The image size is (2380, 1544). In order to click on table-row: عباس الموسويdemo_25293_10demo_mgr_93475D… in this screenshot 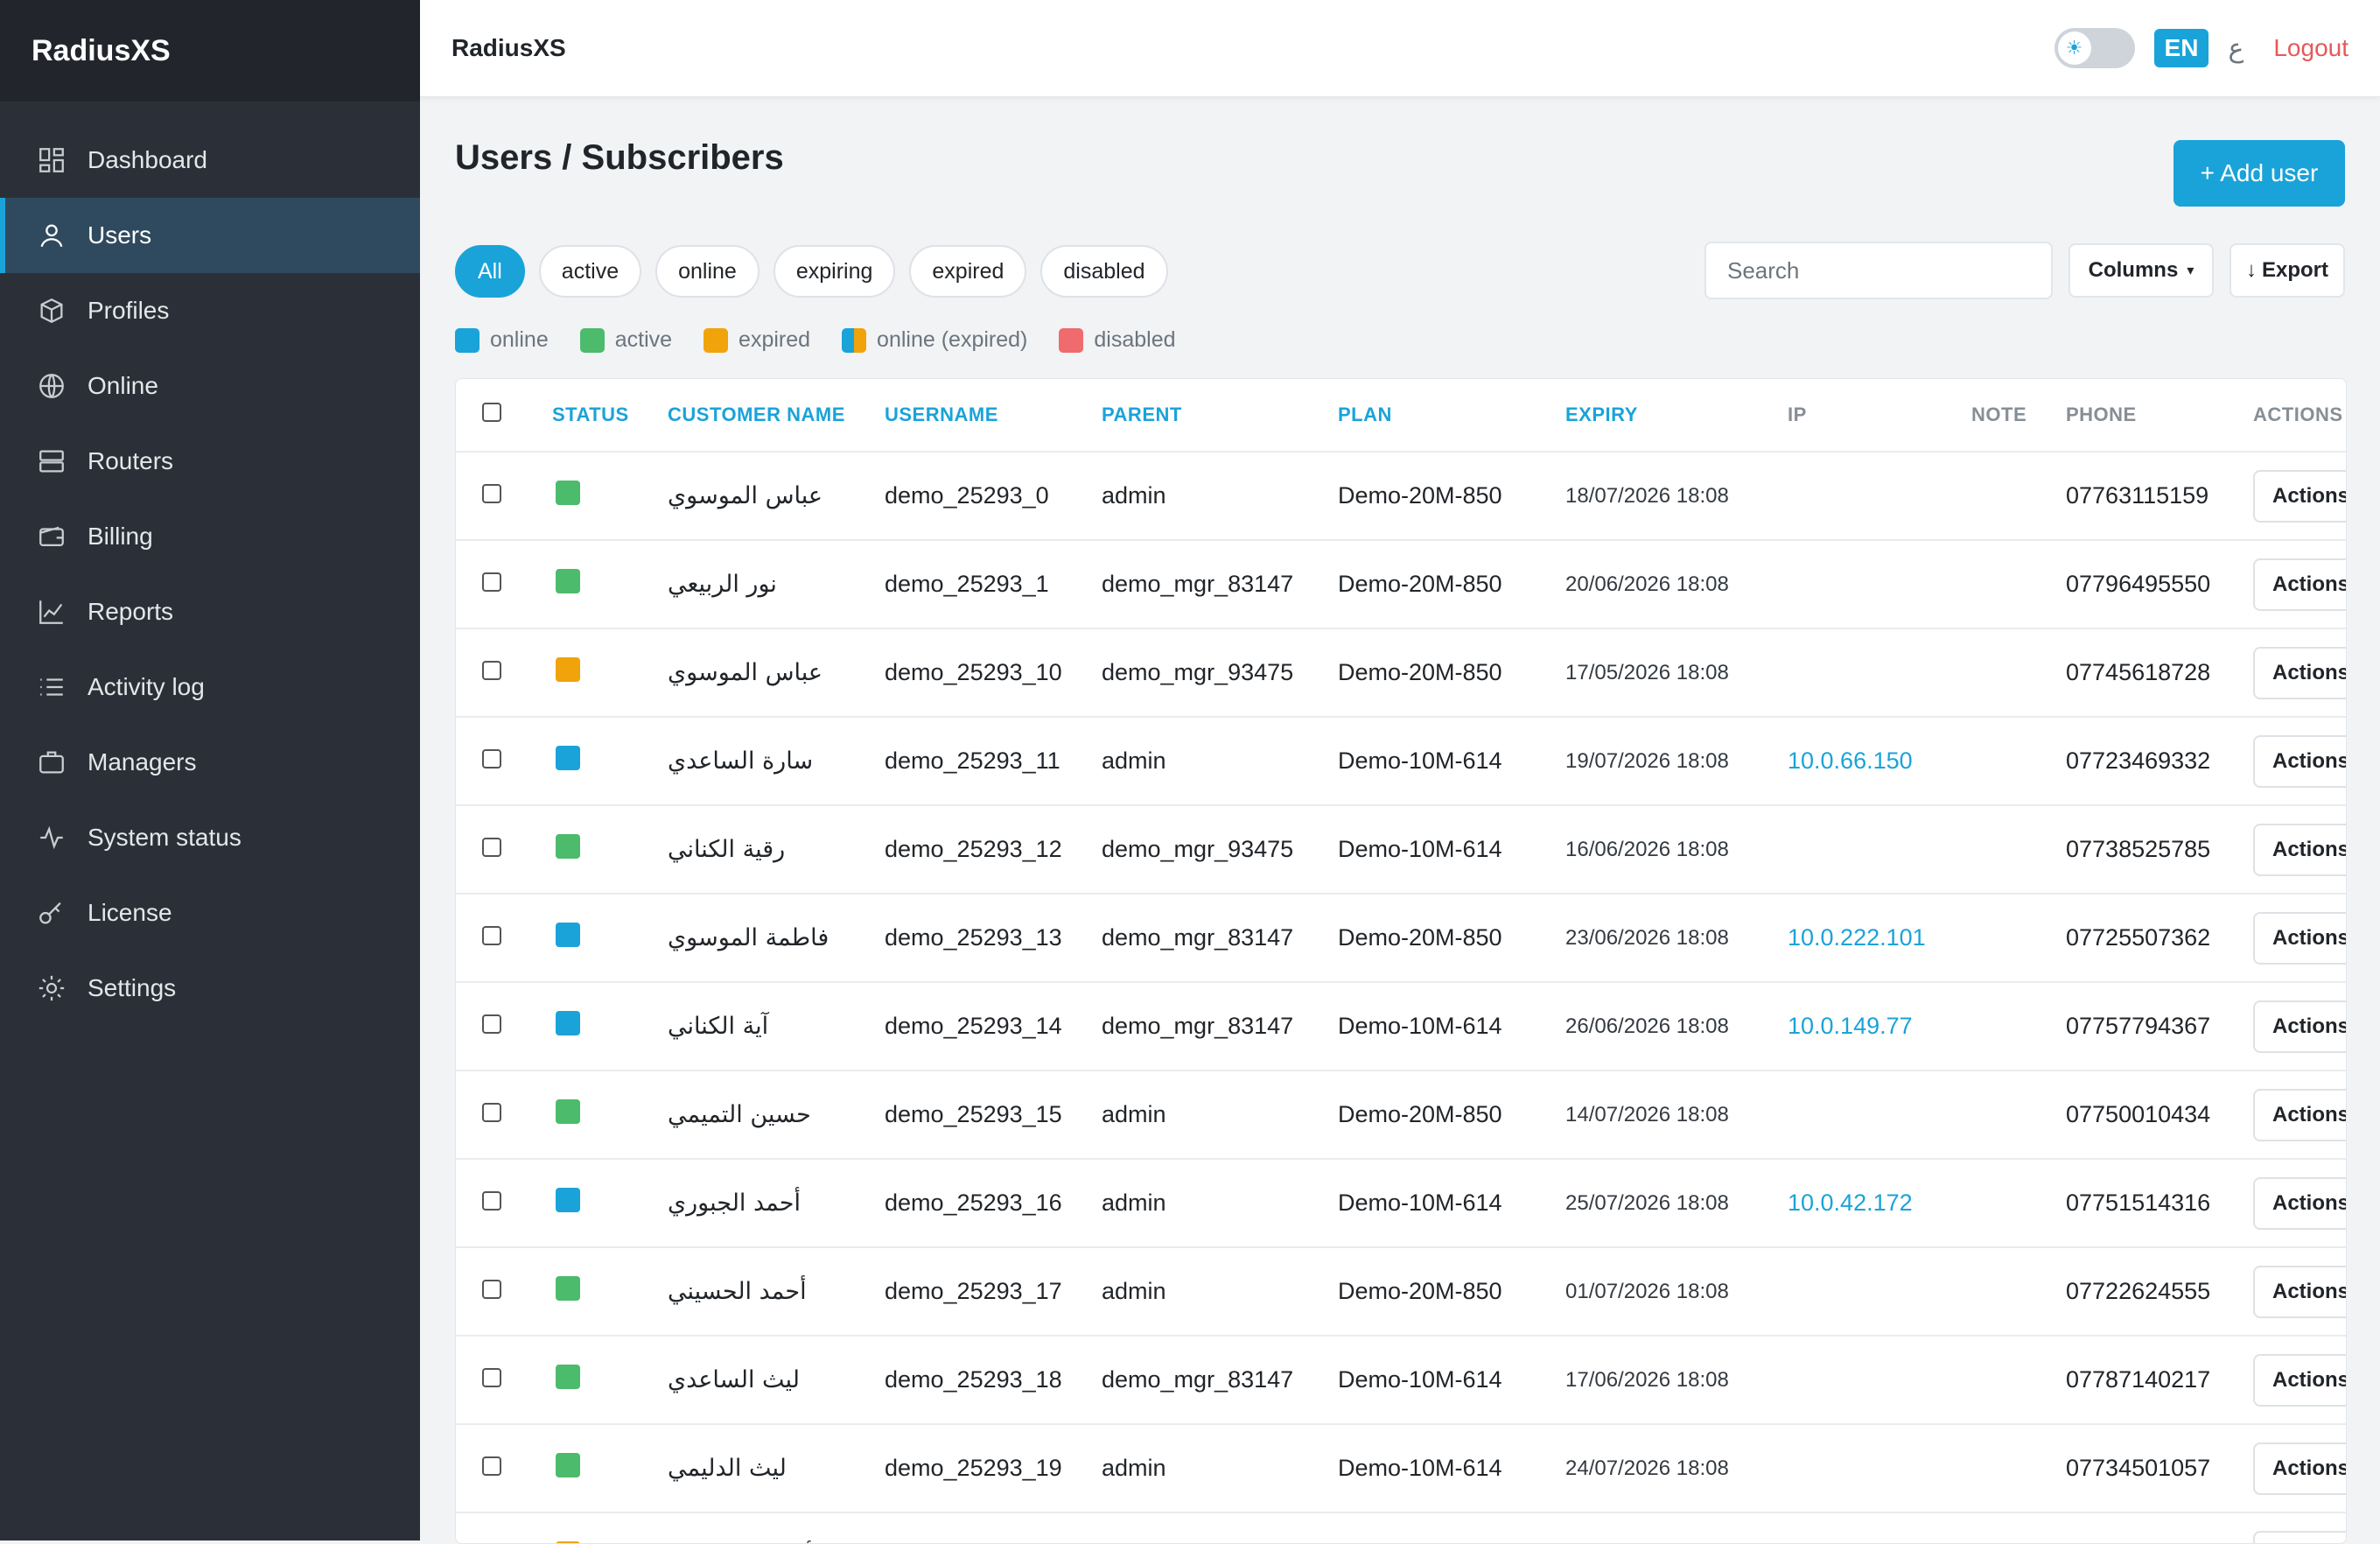, I will do `click(1401, 673)`.